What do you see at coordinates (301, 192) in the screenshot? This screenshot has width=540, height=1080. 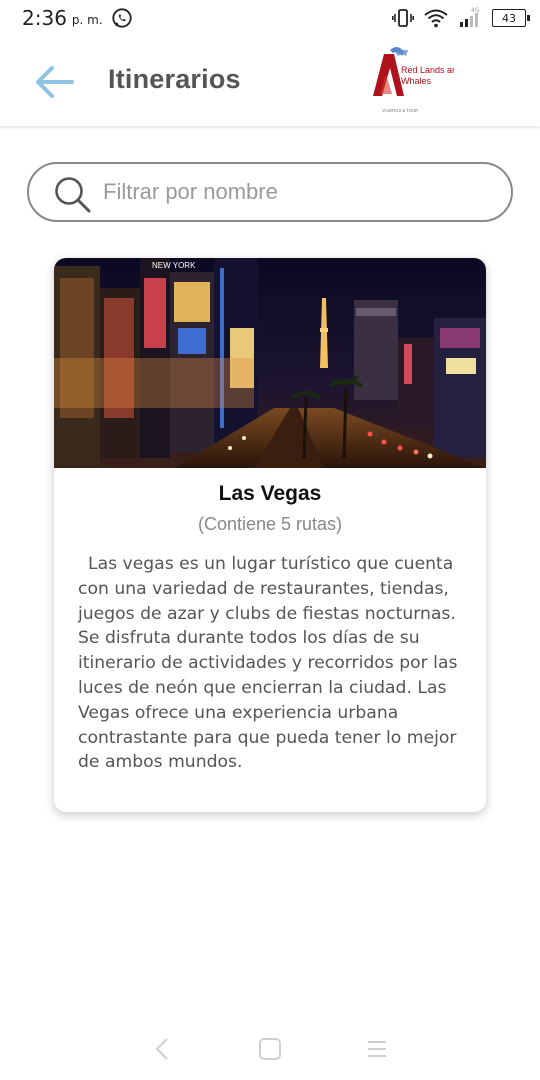 I see `search-input` at bounding box center [301, 192].